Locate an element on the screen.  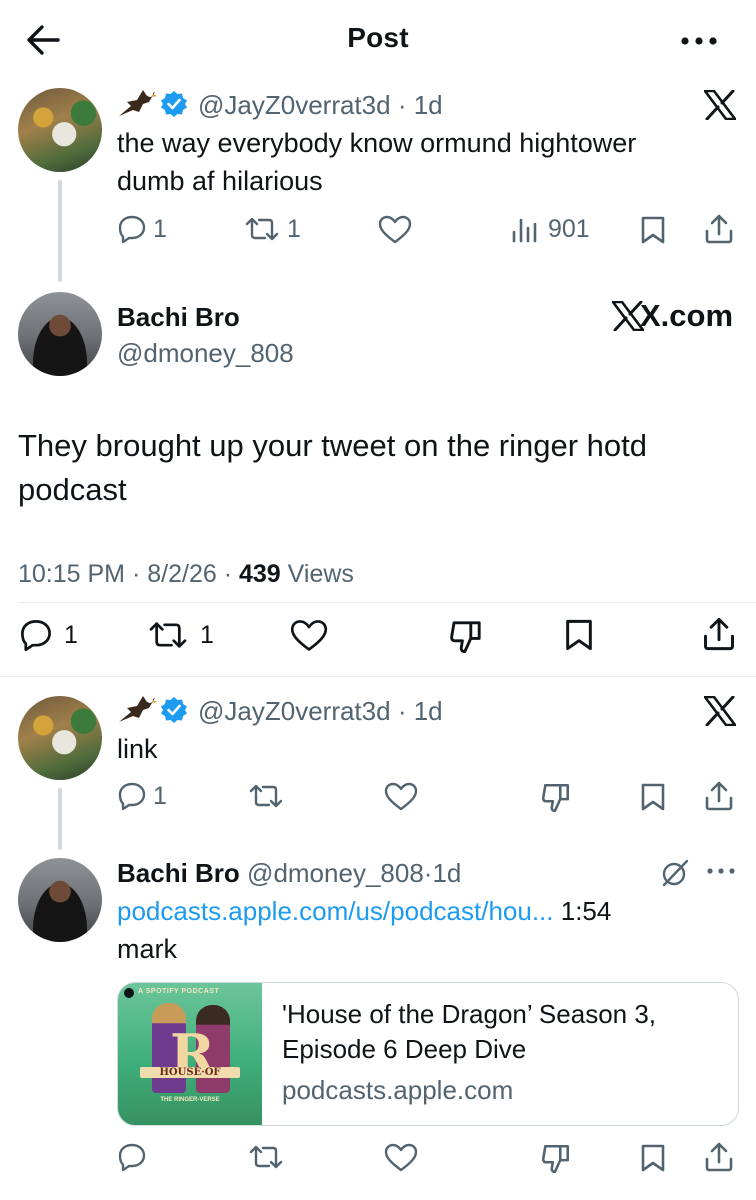
tweet-text: mark is located at coordinates (147, 949).